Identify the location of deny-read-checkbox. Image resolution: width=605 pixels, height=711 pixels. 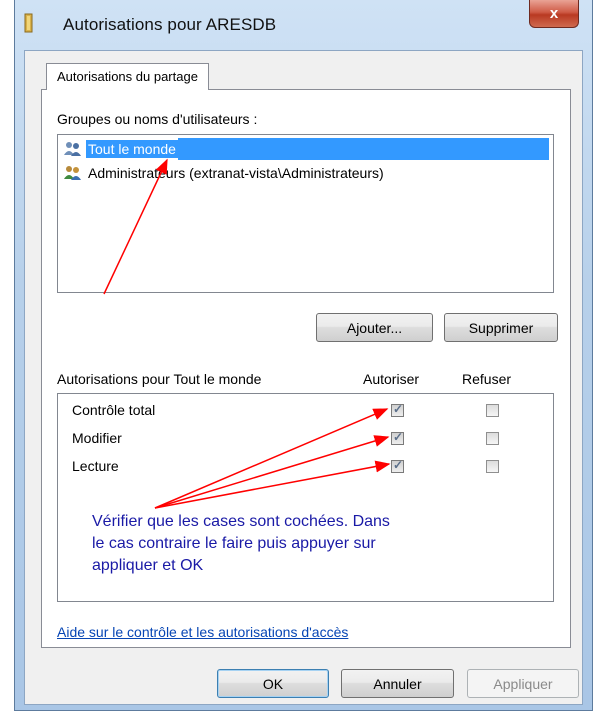
(492, 466).